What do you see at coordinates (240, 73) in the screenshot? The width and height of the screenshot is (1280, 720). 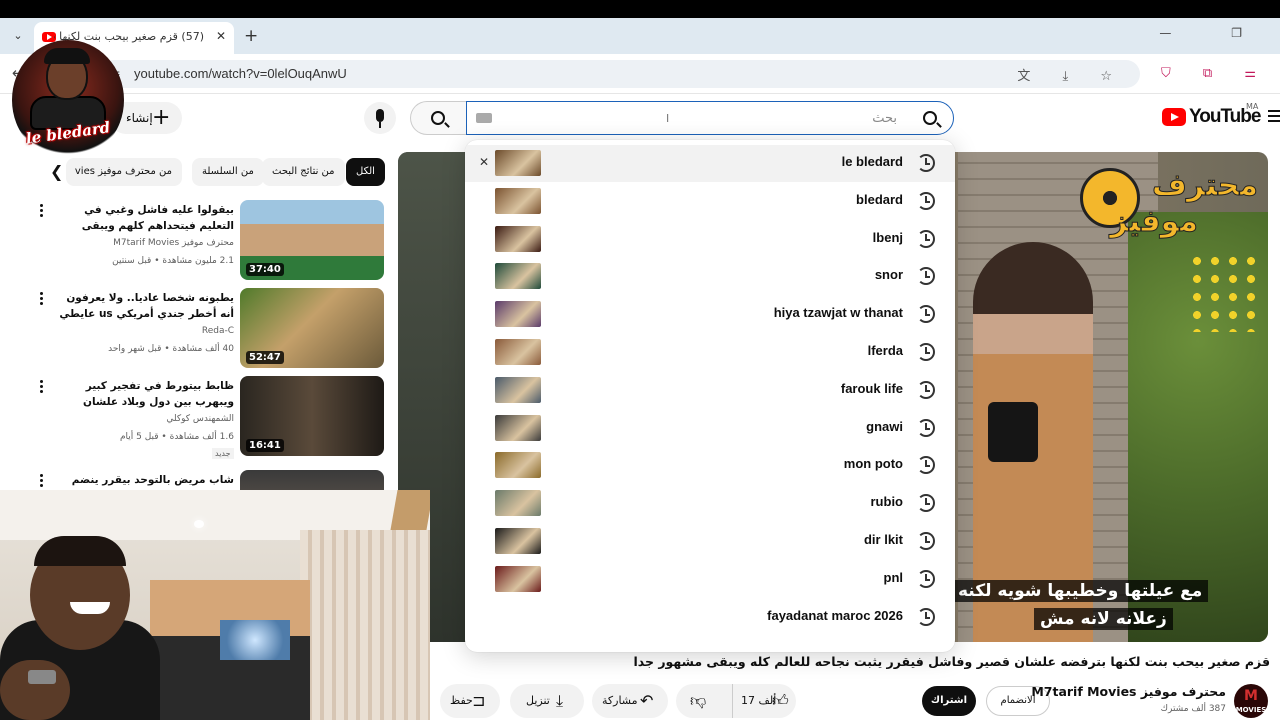 I see `url-text: youtube.com/watch?v=0lelOuqAnwU` at bounding box center [240, 73].